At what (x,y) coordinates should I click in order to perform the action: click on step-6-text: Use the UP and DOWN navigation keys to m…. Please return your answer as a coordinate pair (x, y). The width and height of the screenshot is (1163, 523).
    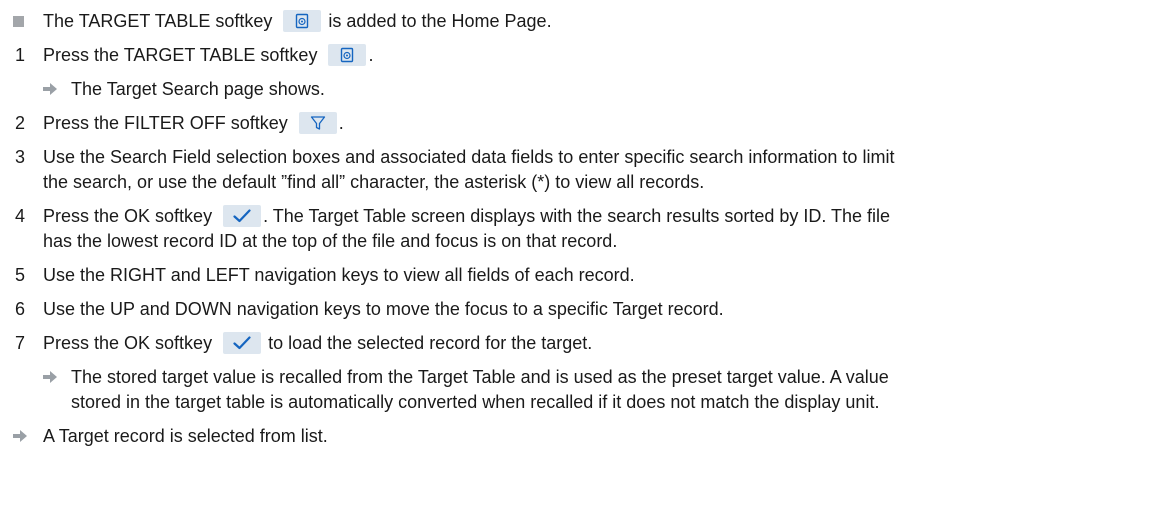
    Looking at the image, I should click on (383, 309).